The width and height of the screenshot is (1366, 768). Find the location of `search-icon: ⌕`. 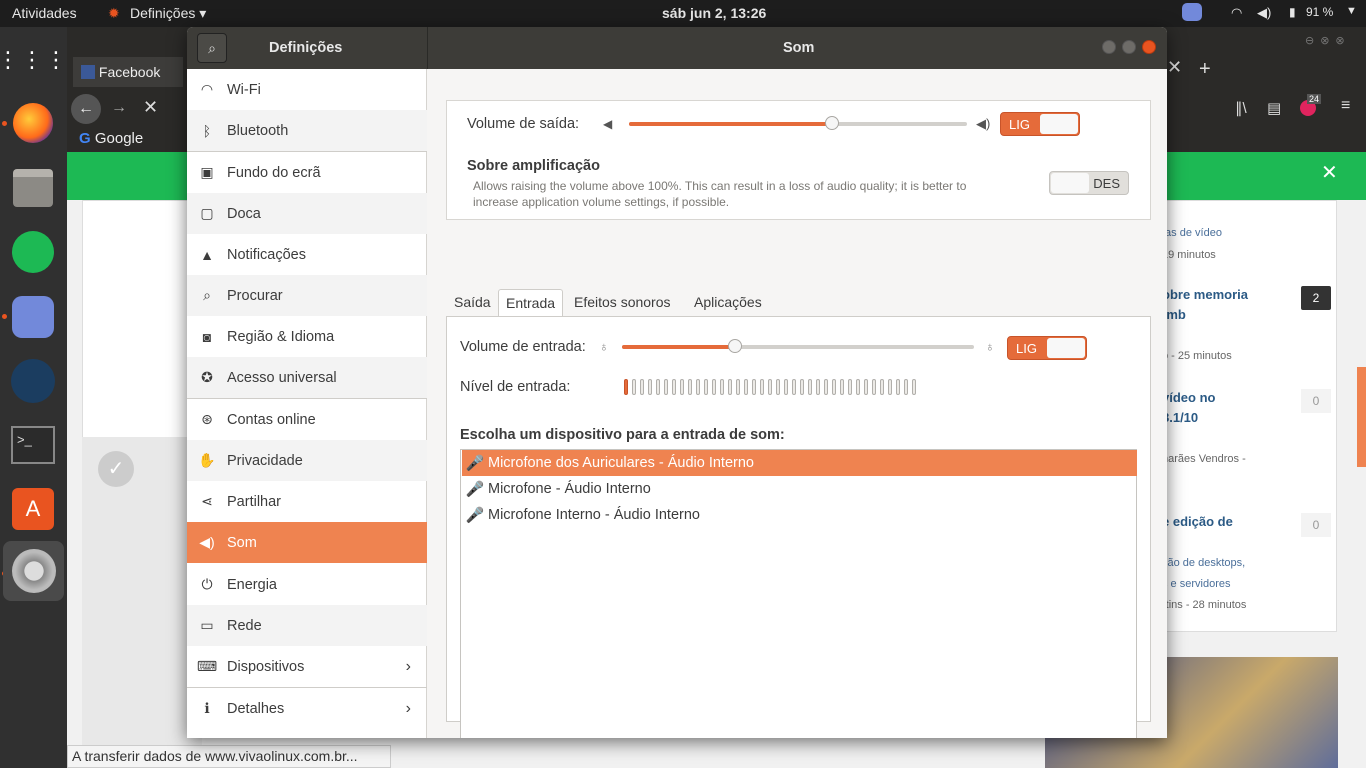

search-icon: ⌕ is located at coordinates (212, 48).